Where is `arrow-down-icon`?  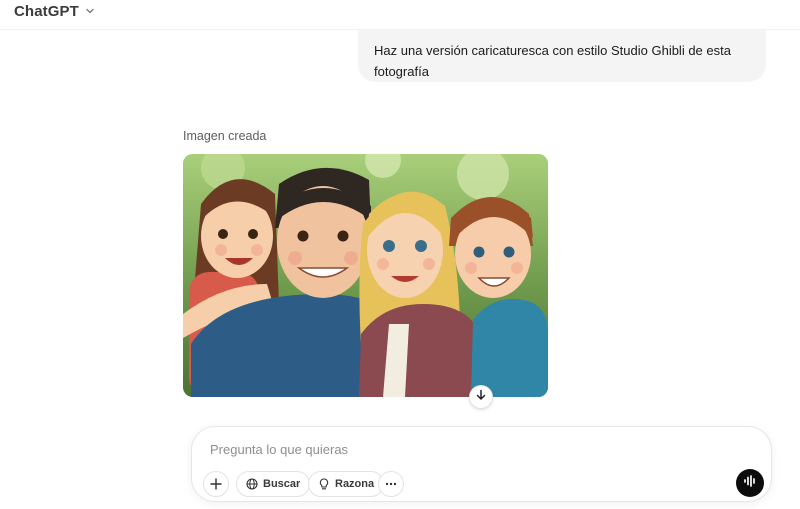 arrow-down-icon is located at coordinates (481, 397).